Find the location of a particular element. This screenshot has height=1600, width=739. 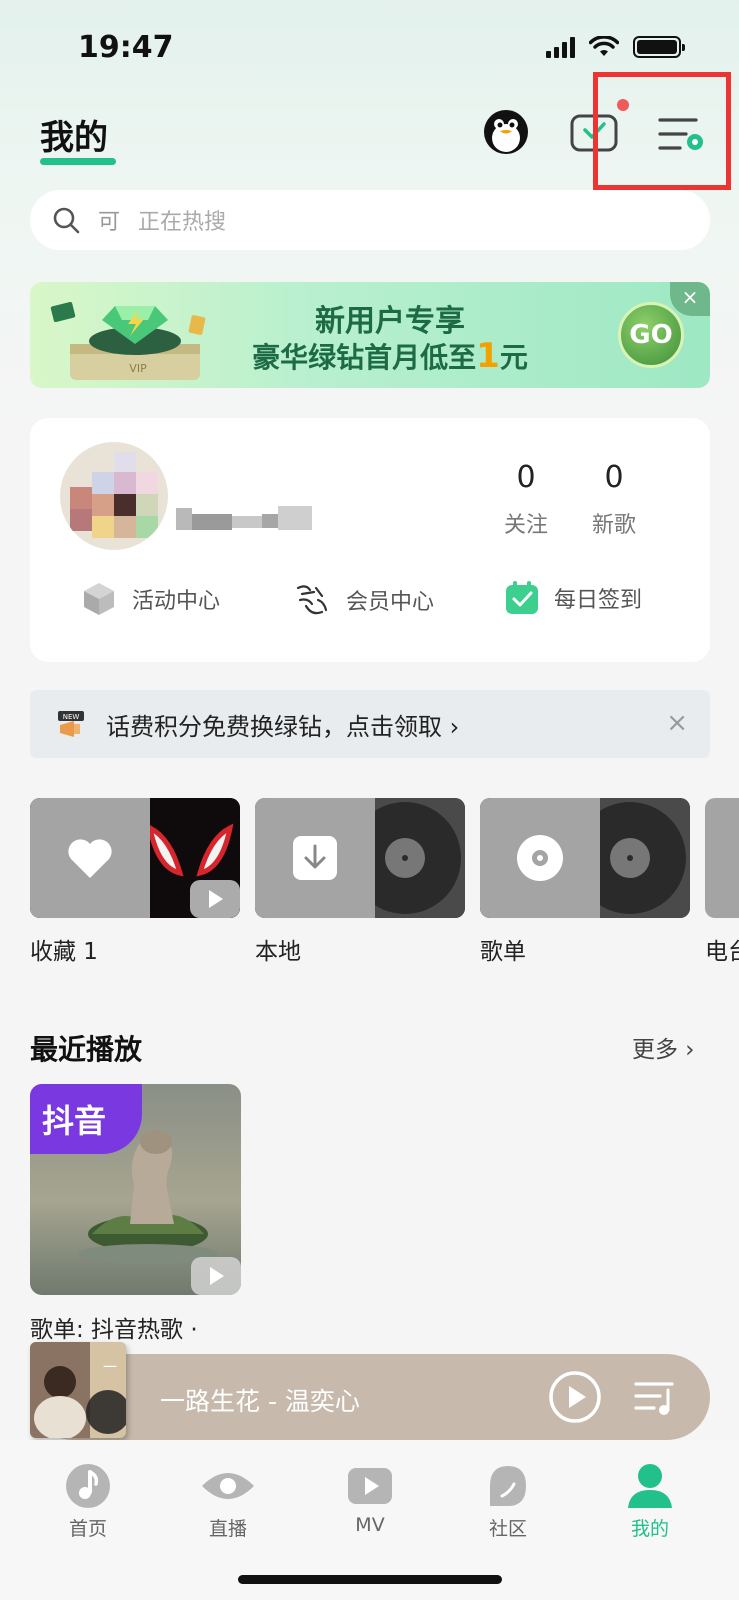

favorites-tile is located at coordinates (135, 858).